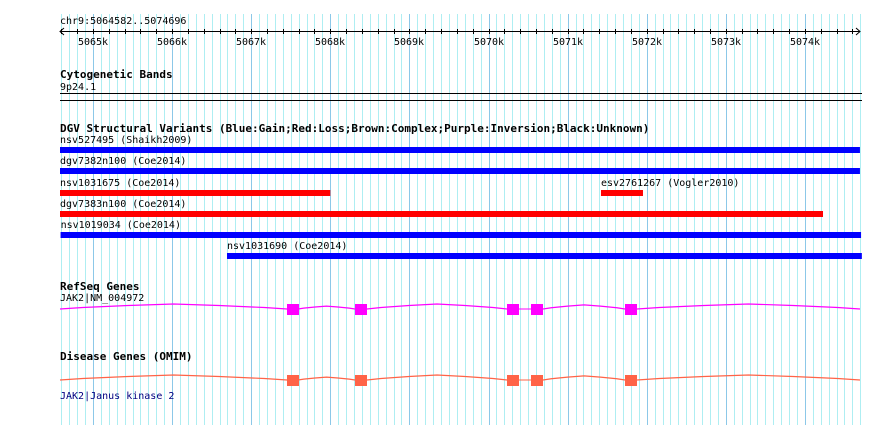  What do you see at coordinates (805, 42) in the screenshot?
I see `ruler-tick-label: 5074k` at bounding box center [805, 42].